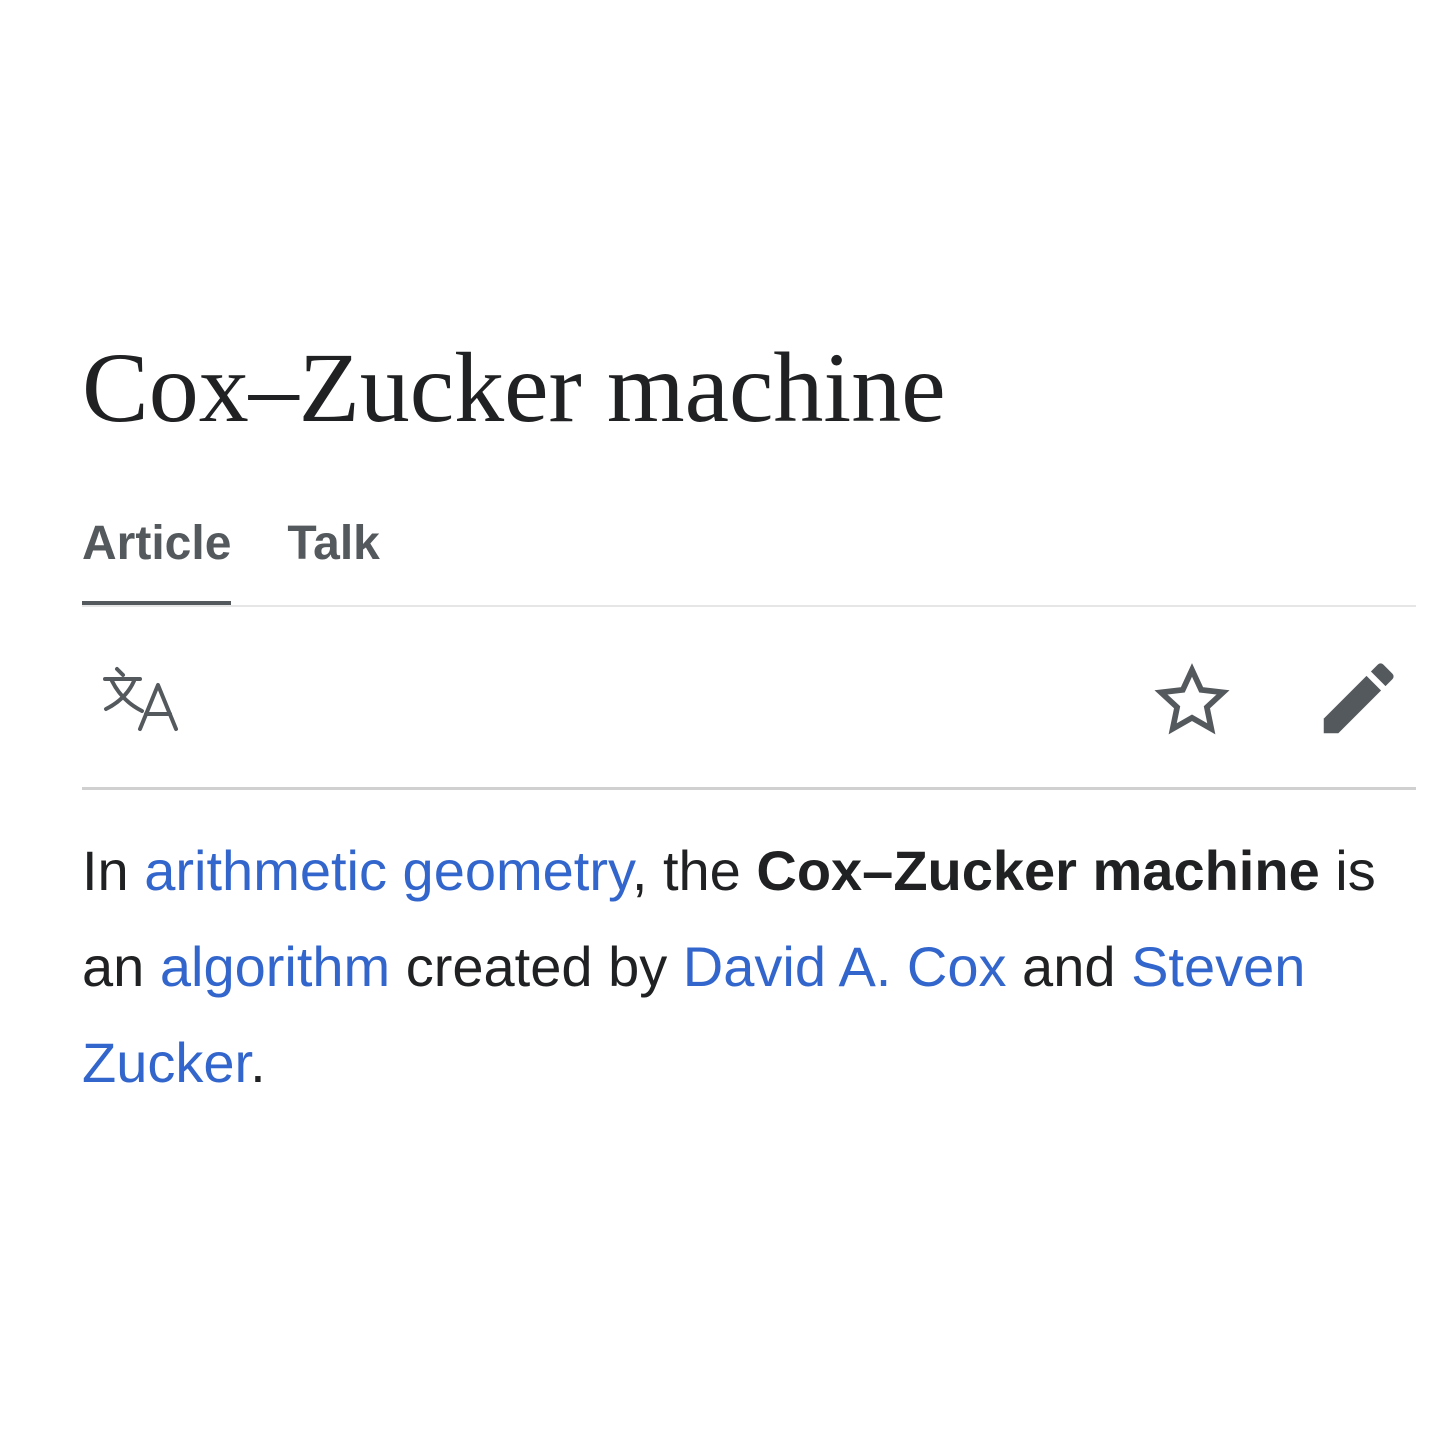 This screenshot has height=1440, width=1440. I want to click on translate-icon, so click(142, 702).